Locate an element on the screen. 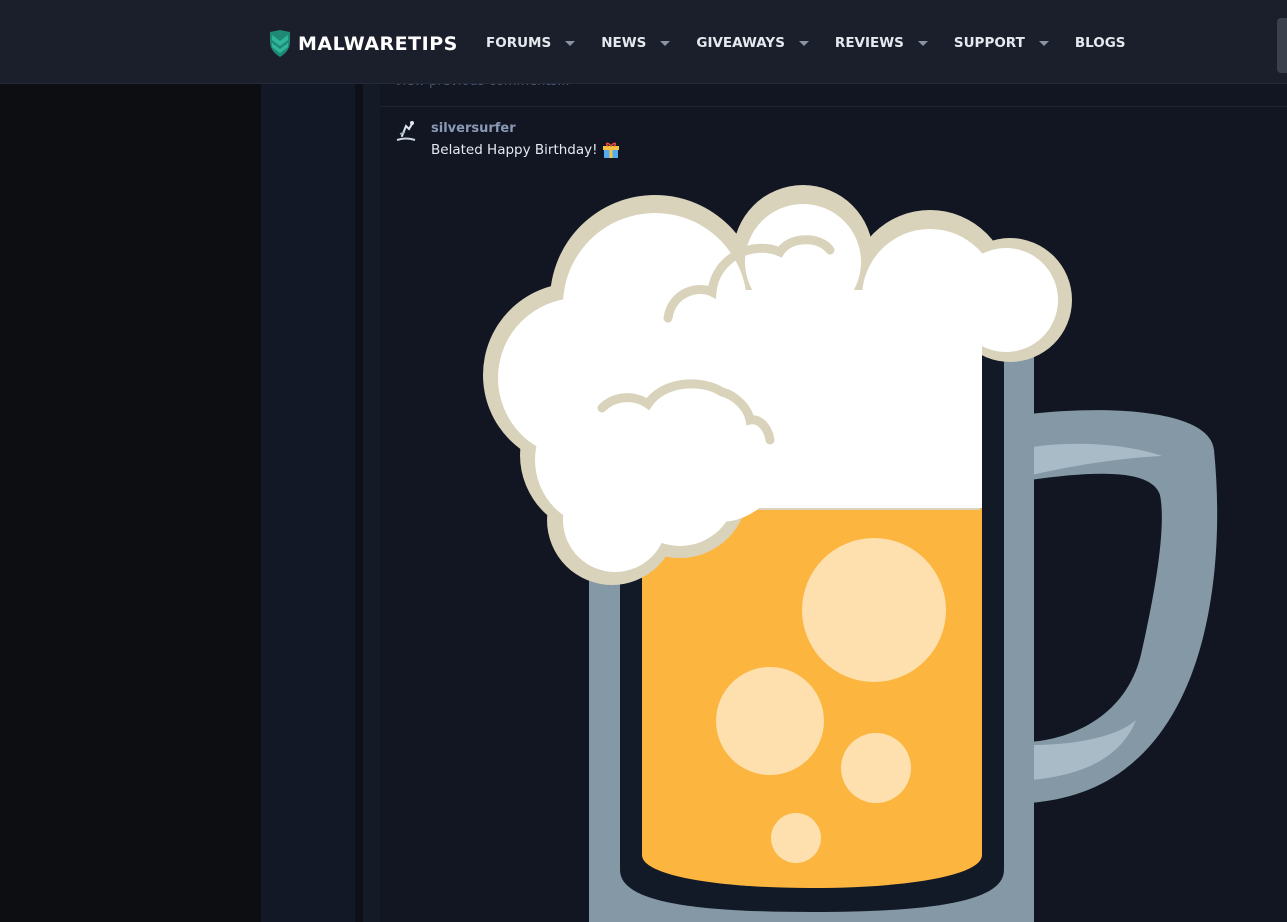  column-divider-inner is located at coordinates (371, 461).